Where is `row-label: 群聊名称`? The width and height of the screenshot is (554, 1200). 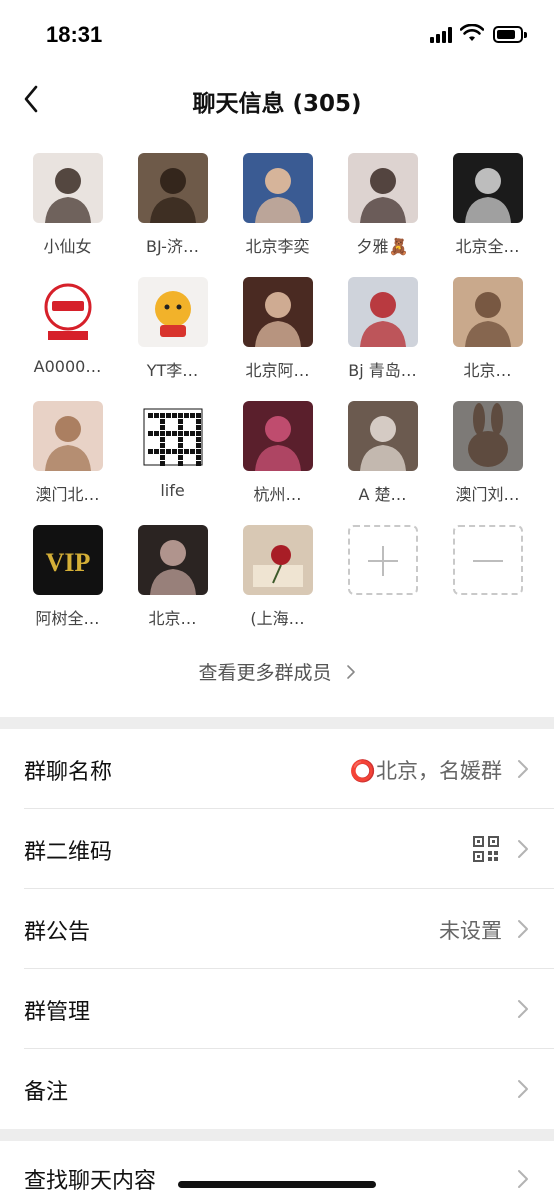
row-label: 群聊名称 is located at coordinates (68, 772).